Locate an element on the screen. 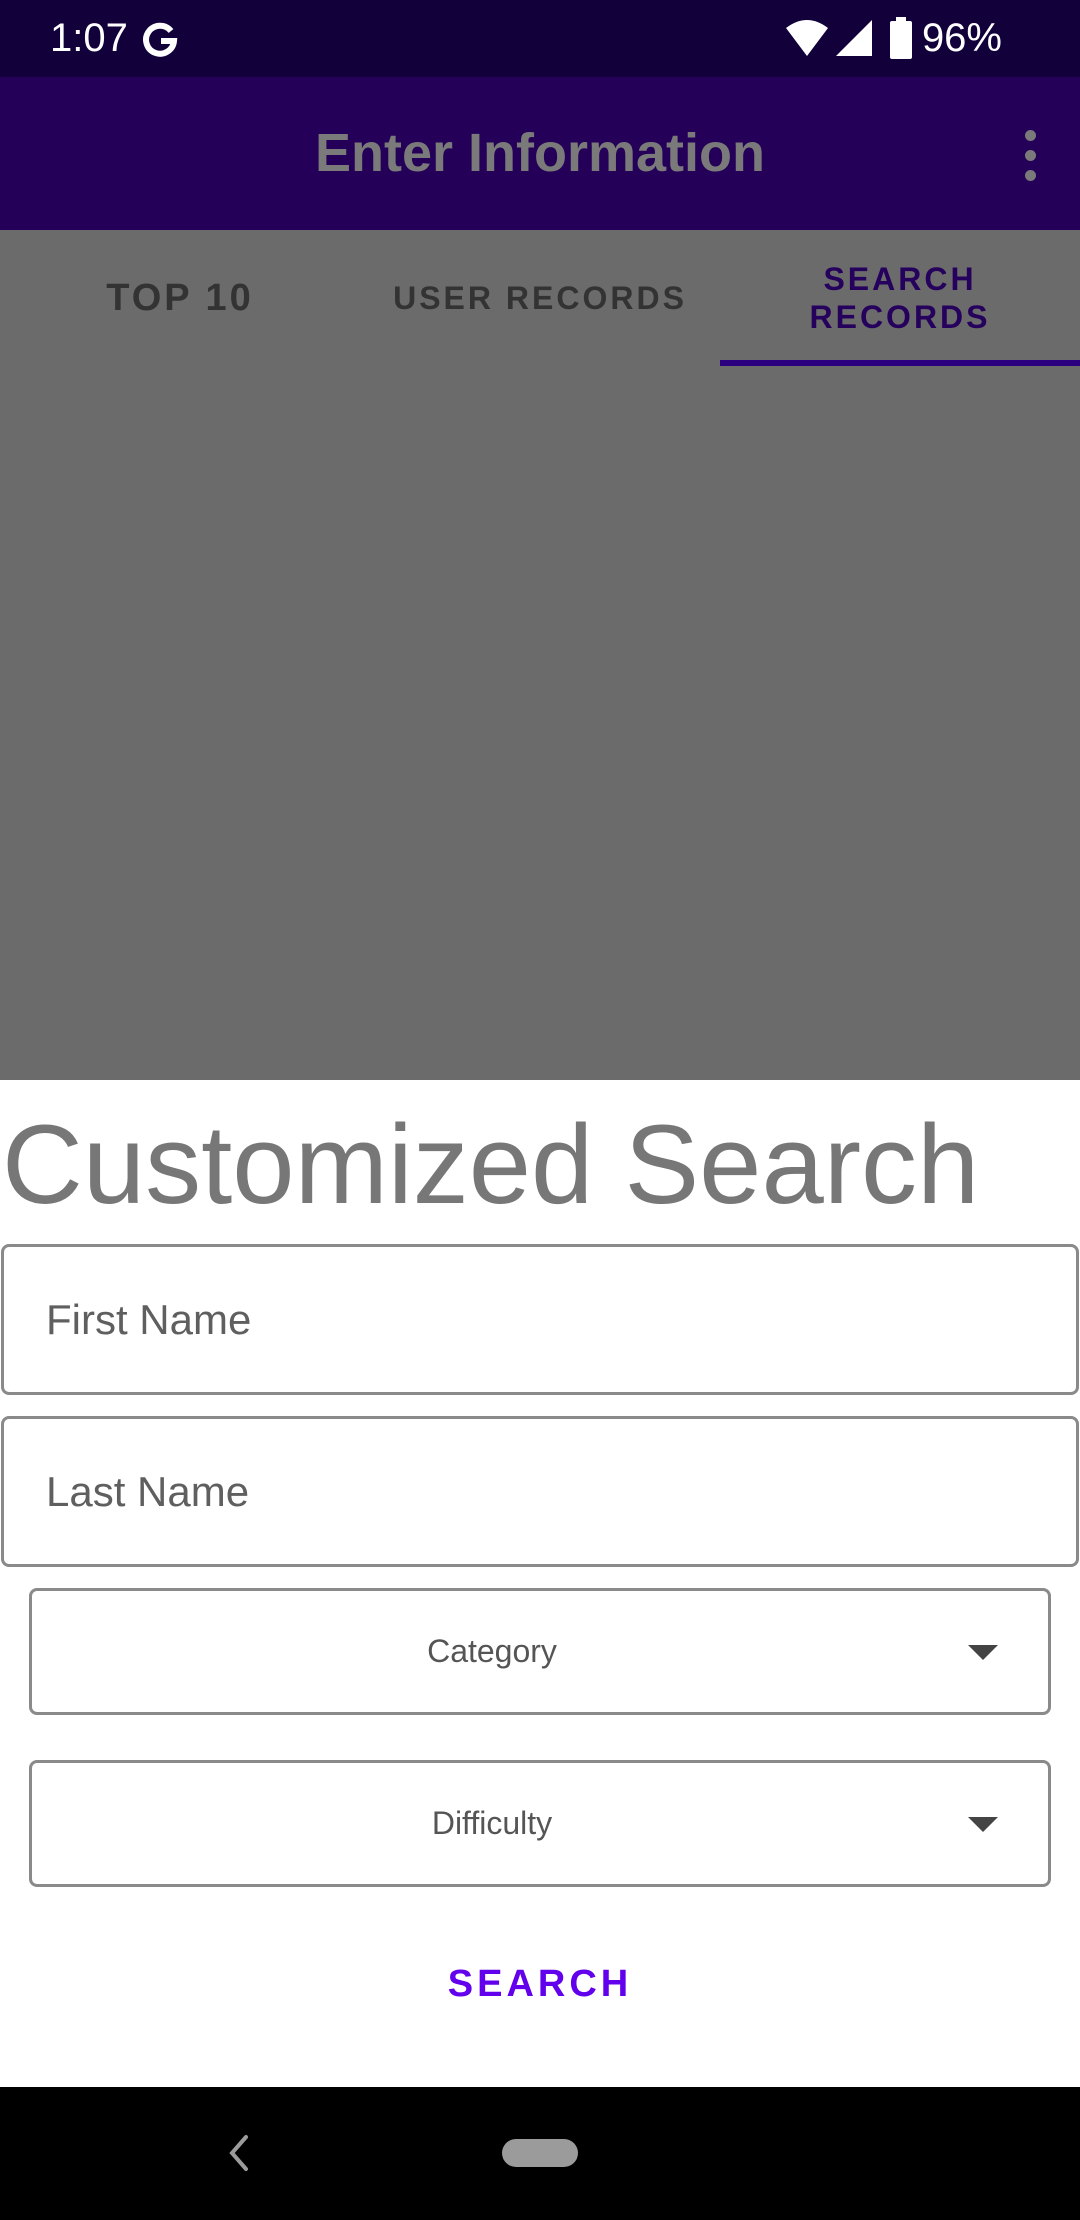 The height and width of the screenshot is (2220, 1080). difficulty-label: Difficulty is located at coordinates (492, 1823).